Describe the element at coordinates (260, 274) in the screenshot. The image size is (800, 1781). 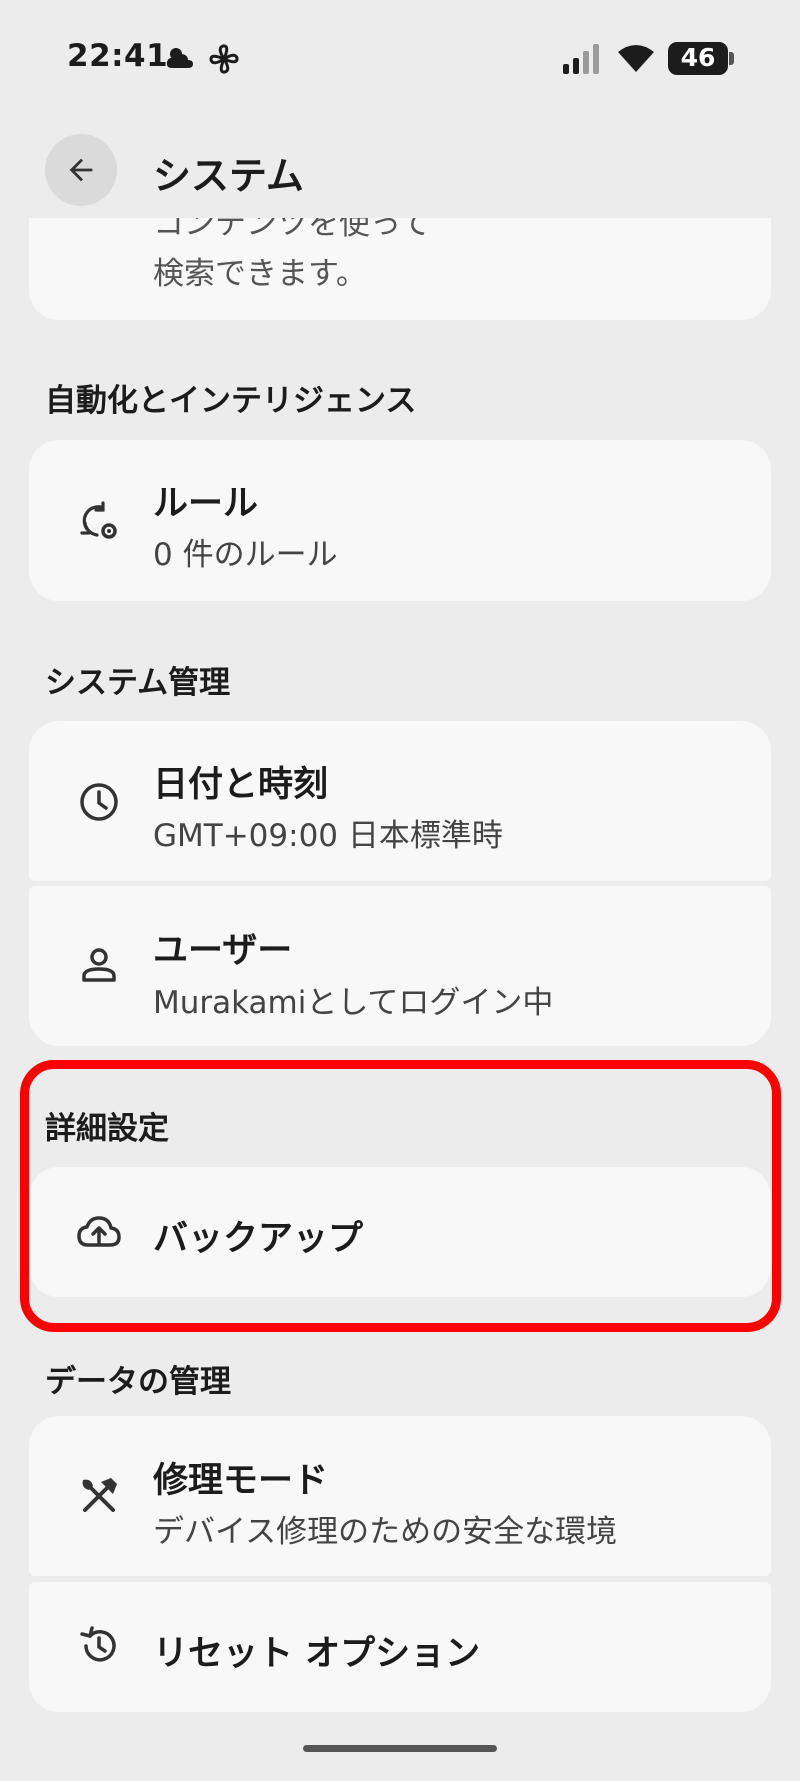
I see `search-settings-description: 検索できます。` at that location.